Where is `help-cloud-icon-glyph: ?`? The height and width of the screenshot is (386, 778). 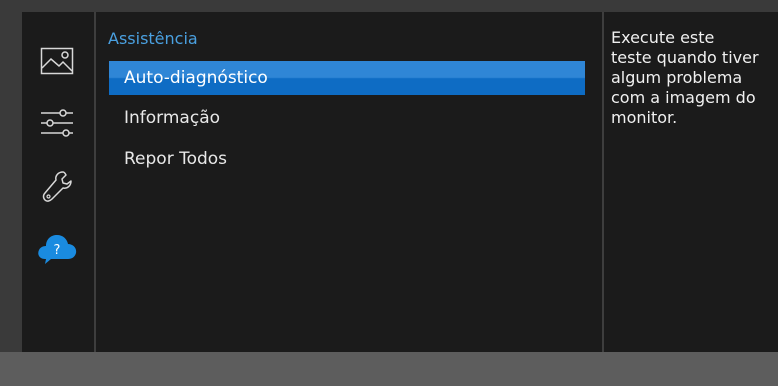 help-cloud-icon-glyph: ? is located at coordinates (57, 249).